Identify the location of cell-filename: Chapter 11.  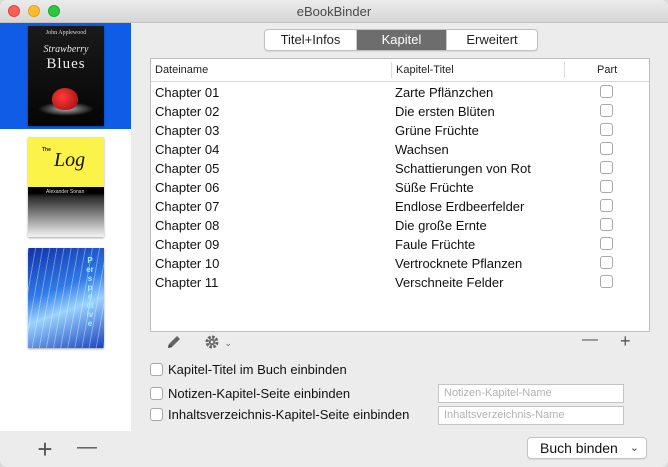
(187, 282).